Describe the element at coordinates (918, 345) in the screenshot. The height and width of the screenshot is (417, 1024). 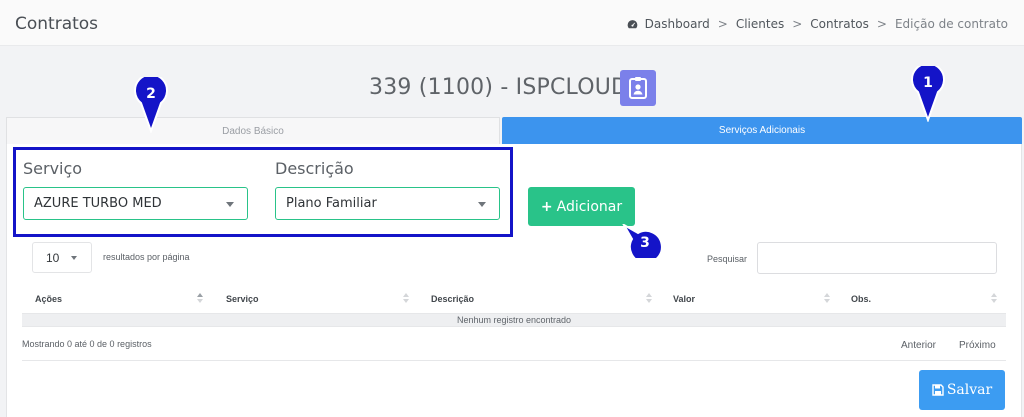
I see `pagination-previous: Anterior` at that location.